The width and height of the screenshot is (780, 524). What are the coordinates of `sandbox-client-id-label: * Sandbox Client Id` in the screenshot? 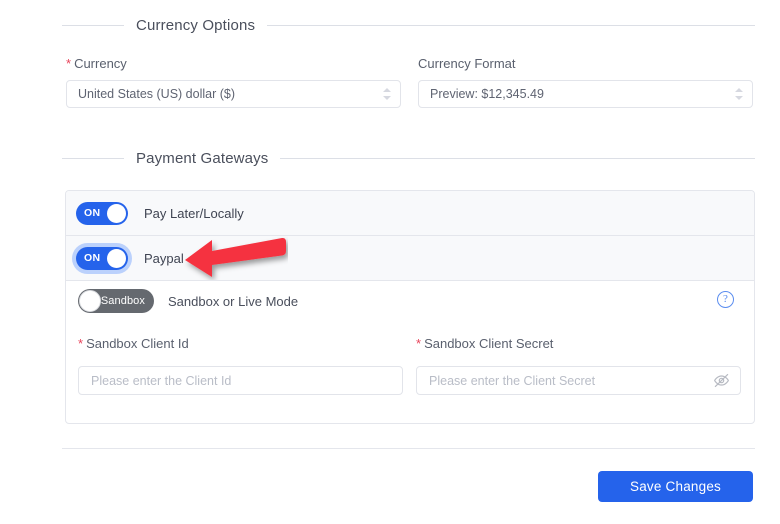 It's located at (133, 343).